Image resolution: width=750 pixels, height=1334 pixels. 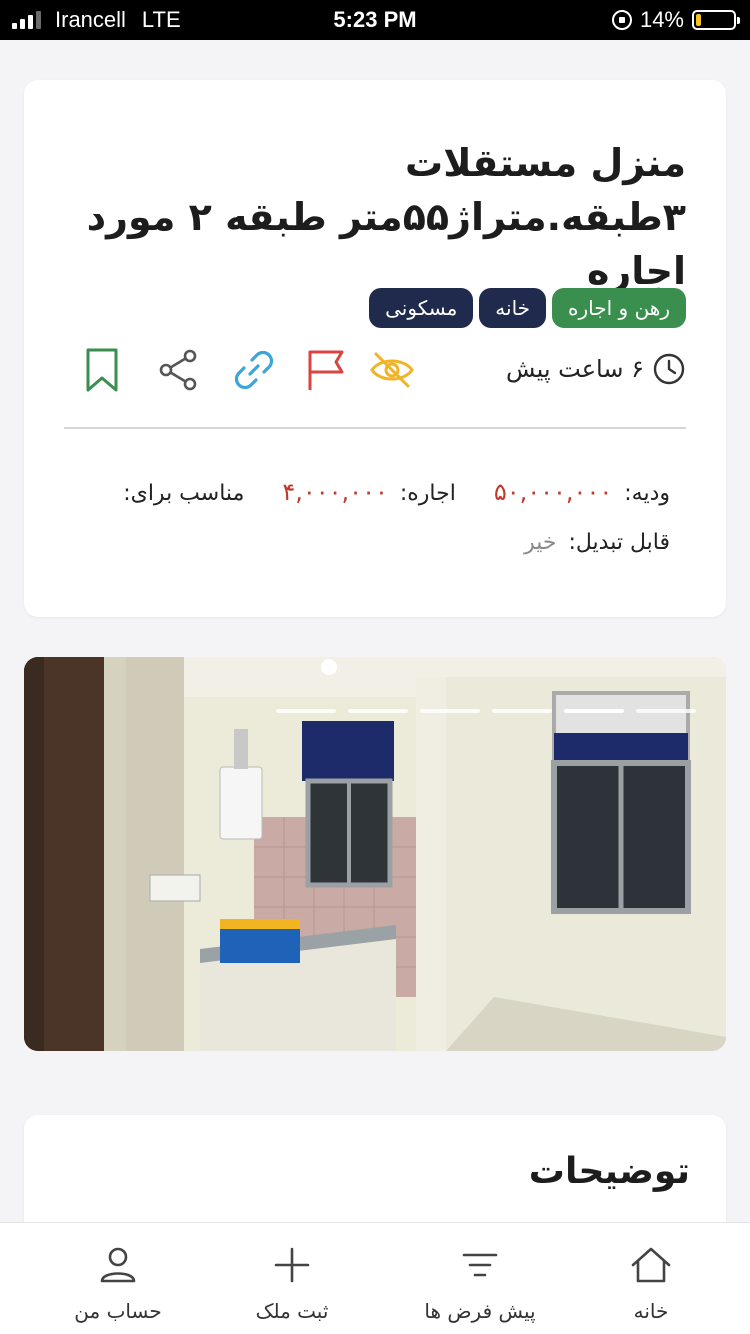 I want to click on rotation-lock-icon, so click(x=621, y=20).